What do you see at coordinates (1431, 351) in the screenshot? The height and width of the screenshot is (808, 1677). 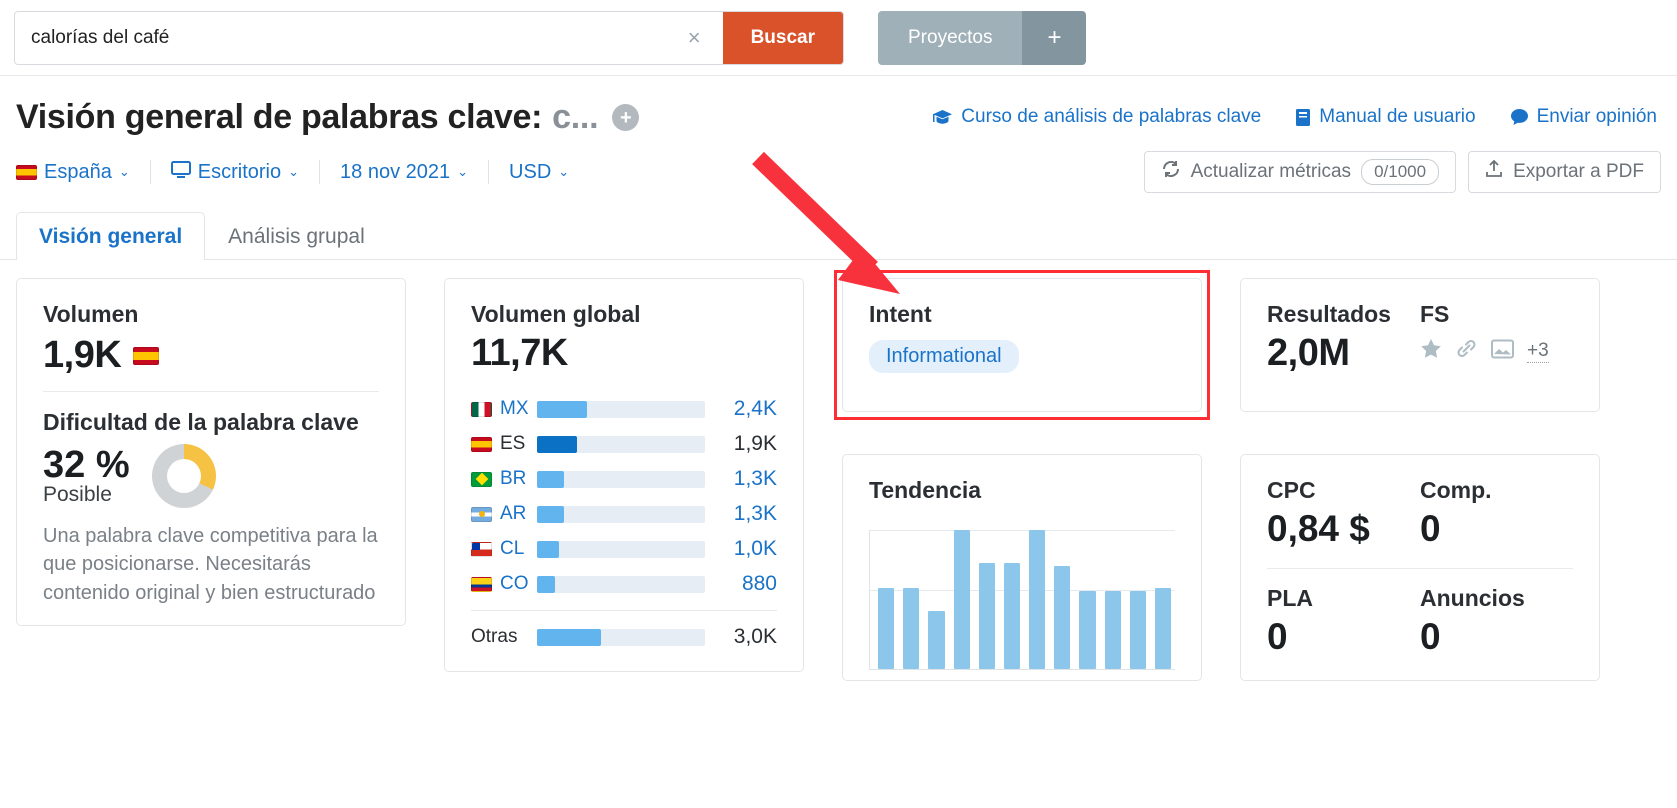 I see `star-icon` at bounding box center [1431, 351].